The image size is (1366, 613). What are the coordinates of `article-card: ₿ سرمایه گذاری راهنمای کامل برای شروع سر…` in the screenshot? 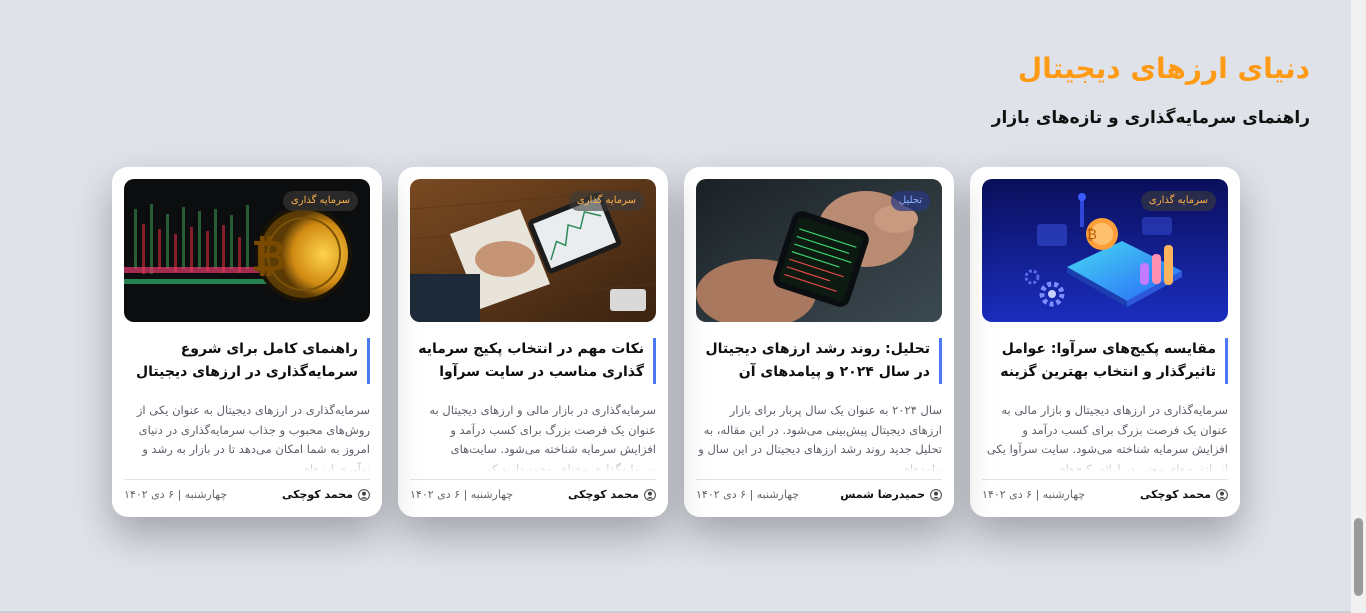 It's located at (247, 342).